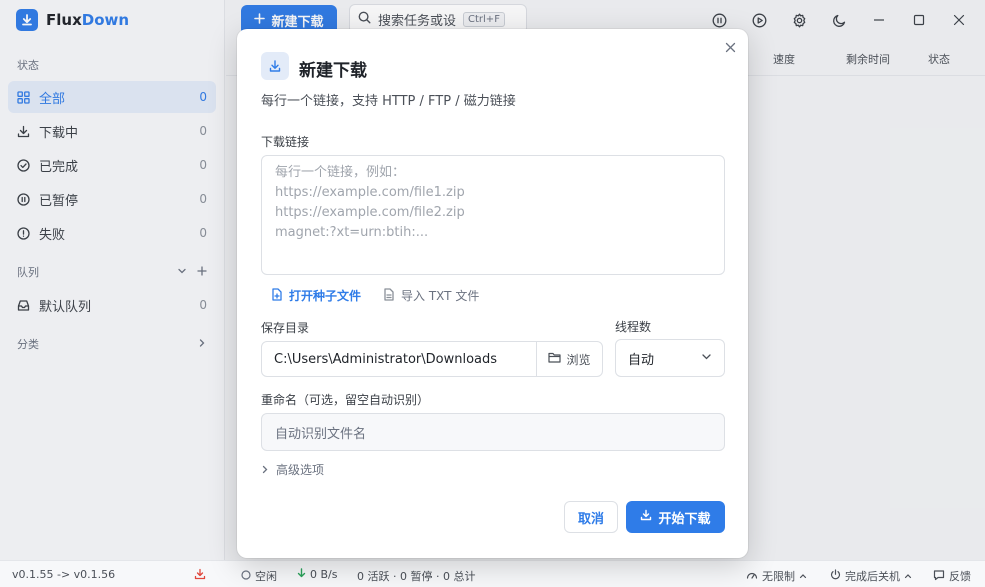 Image resolution: width=985 pixels, height=587 pixels. I want to click on rename-label: 重命名（可选，留空自动识别）, so click(345, 400).